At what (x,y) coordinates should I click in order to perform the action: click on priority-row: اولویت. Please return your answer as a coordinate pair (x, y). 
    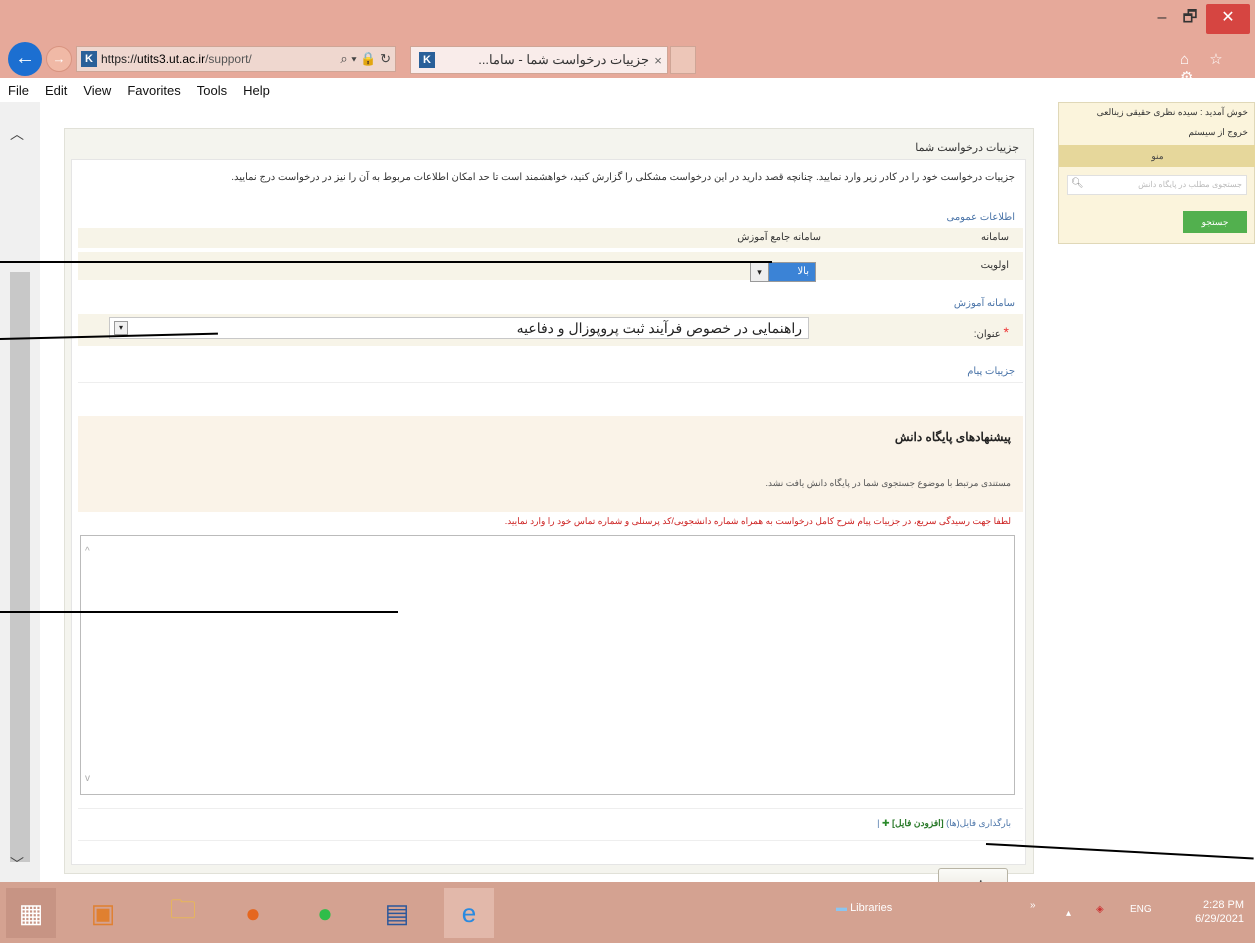
    Looking at the image, I should click on (550, 266).